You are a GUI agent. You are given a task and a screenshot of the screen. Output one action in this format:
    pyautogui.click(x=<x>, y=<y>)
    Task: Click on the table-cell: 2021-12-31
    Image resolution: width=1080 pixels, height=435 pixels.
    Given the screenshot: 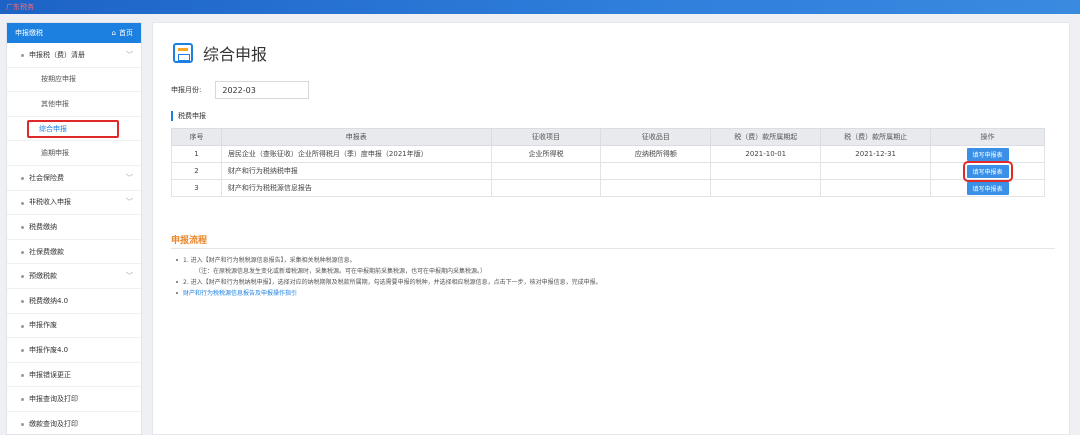 What is the action you would take?
    pyautogui.click(x=876, y=154)
    